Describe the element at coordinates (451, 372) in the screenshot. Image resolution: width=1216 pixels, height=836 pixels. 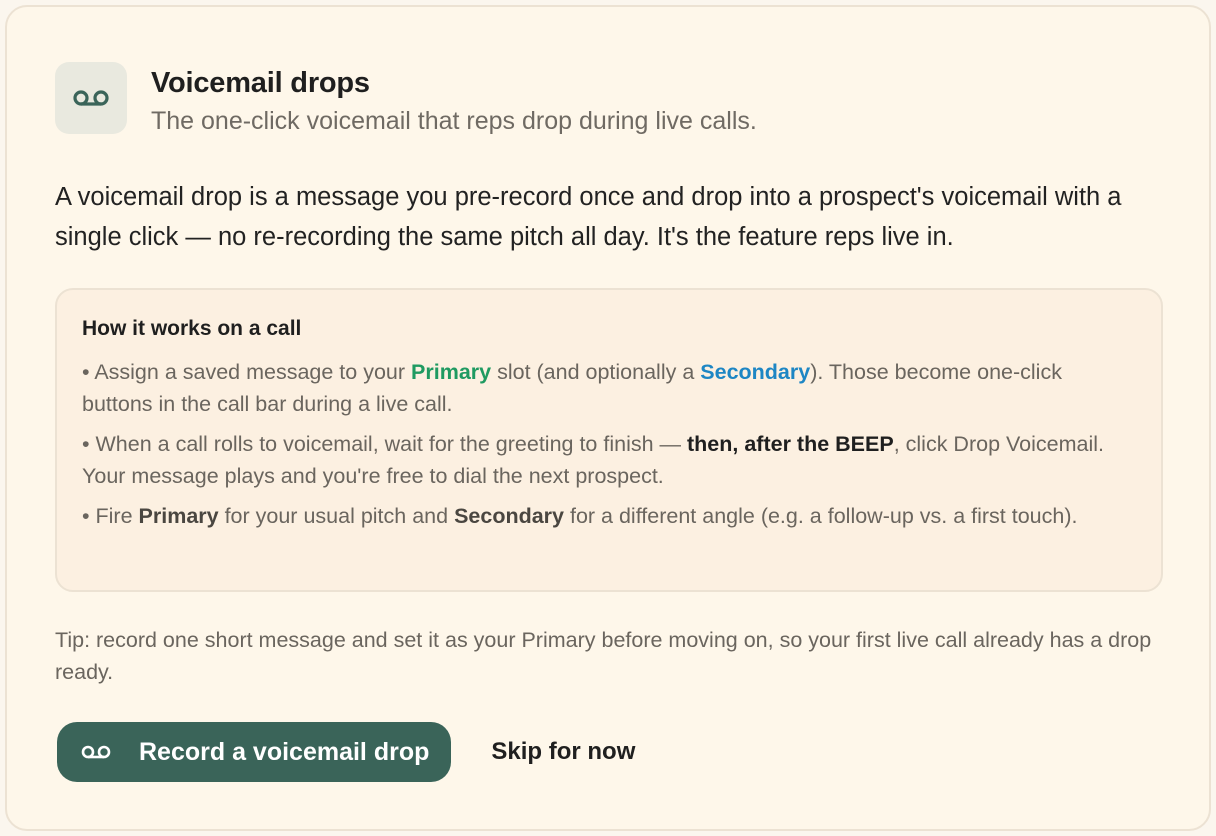
I see `primary-highlight: Primary` at that location.